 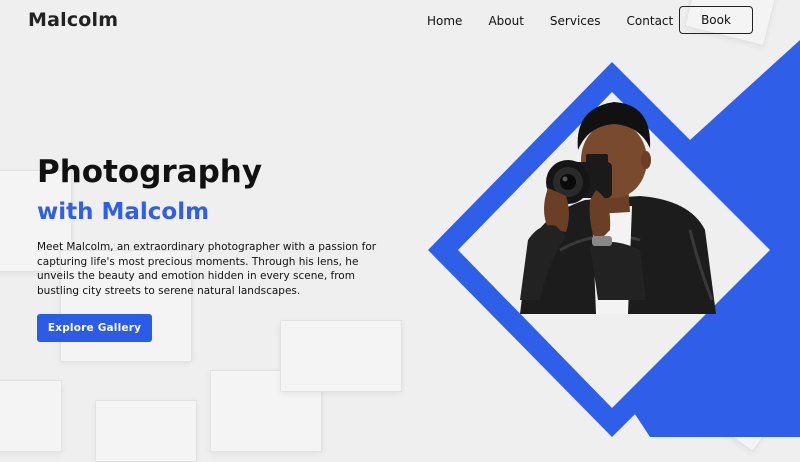 What do you see at coordinates (716, 20) in the screenshot?
I see `book-button: Book` at bounding box center [716, 20].